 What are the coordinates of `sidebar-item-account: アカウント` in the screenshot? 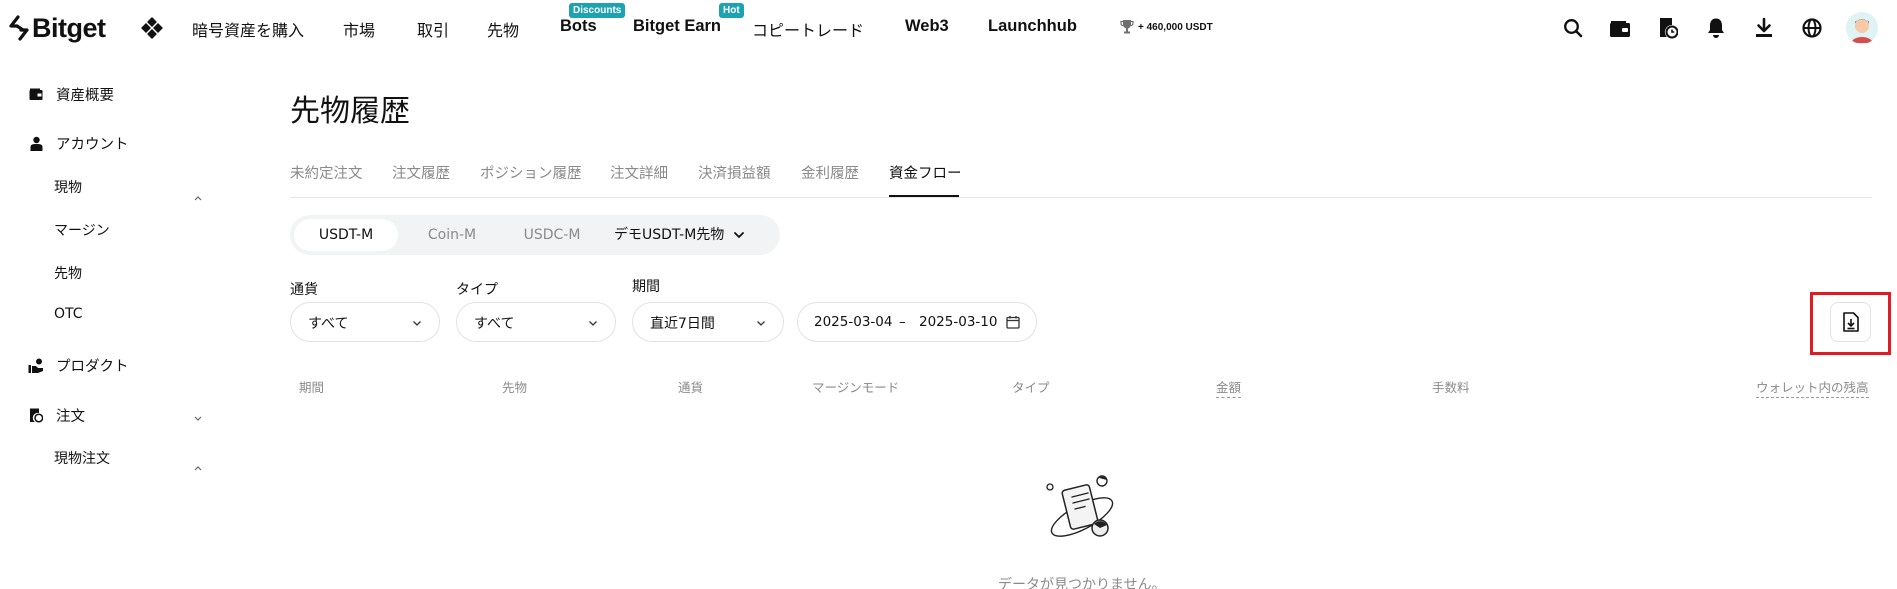 It's located at (78, 143).